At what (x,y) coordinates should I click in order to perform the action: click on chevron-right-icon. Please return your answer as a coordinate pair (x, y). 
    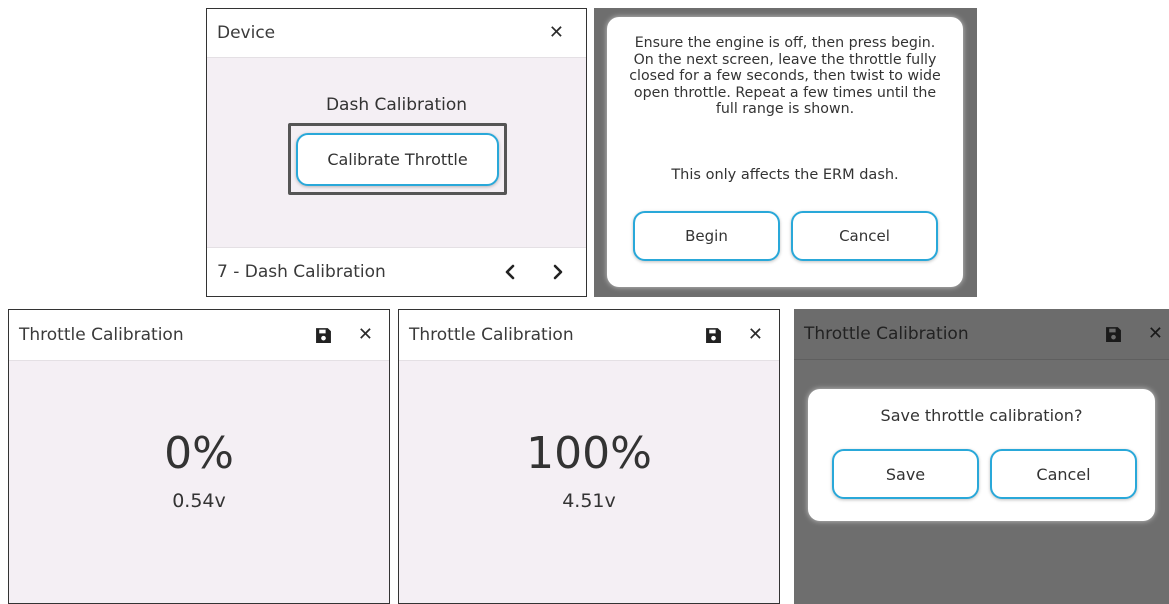
    Looking at the image, I should click on (558, 272).